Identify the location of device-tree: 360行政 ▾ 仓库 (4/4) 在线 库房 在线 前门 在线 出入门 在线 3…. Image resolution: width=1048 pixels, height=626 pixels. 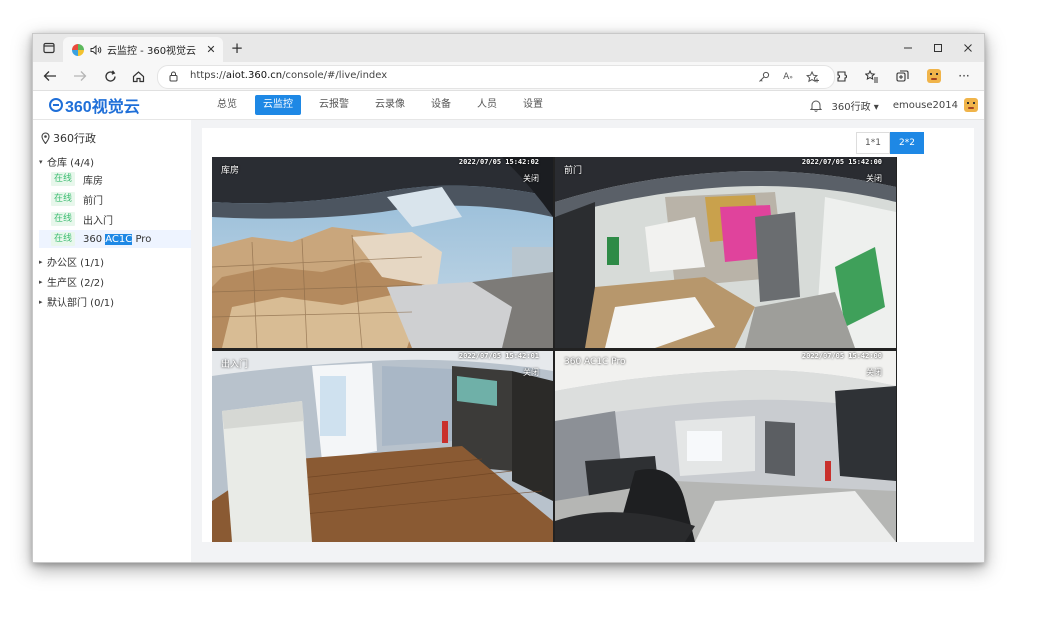
(112, 341).